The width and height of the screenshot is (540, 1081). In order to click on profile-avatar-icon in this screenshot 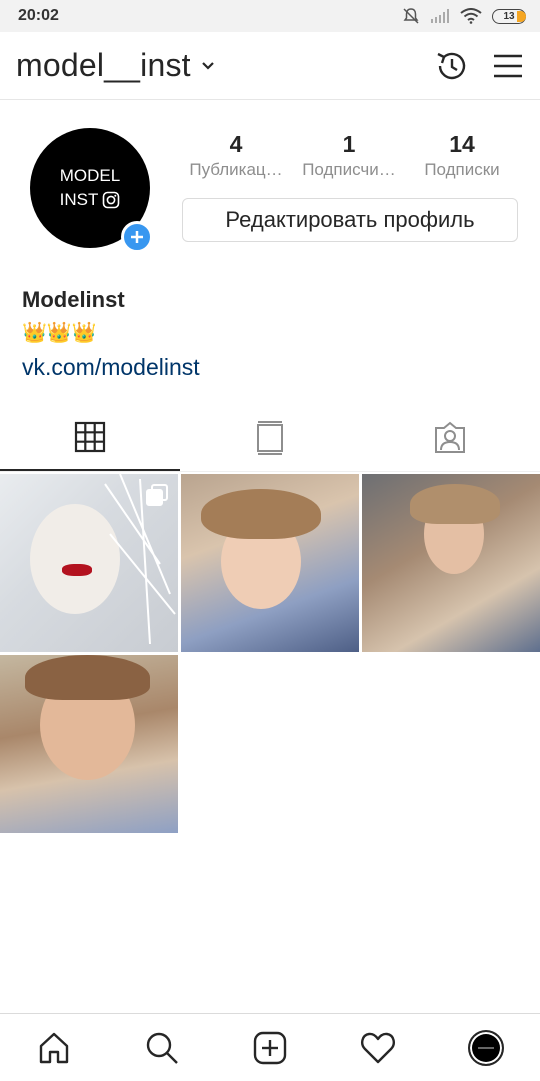, I will do `click(486, 1047)`.